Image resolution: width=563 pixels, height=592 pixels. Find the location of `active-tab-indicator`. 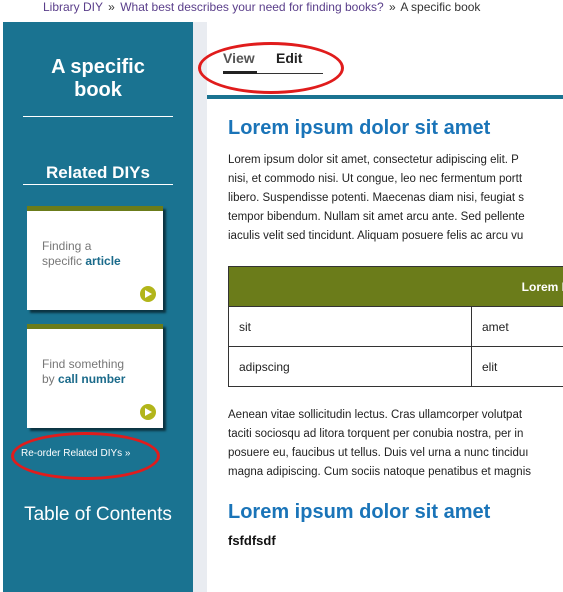

active-tab-indicator is located at coordinates (240, 72).